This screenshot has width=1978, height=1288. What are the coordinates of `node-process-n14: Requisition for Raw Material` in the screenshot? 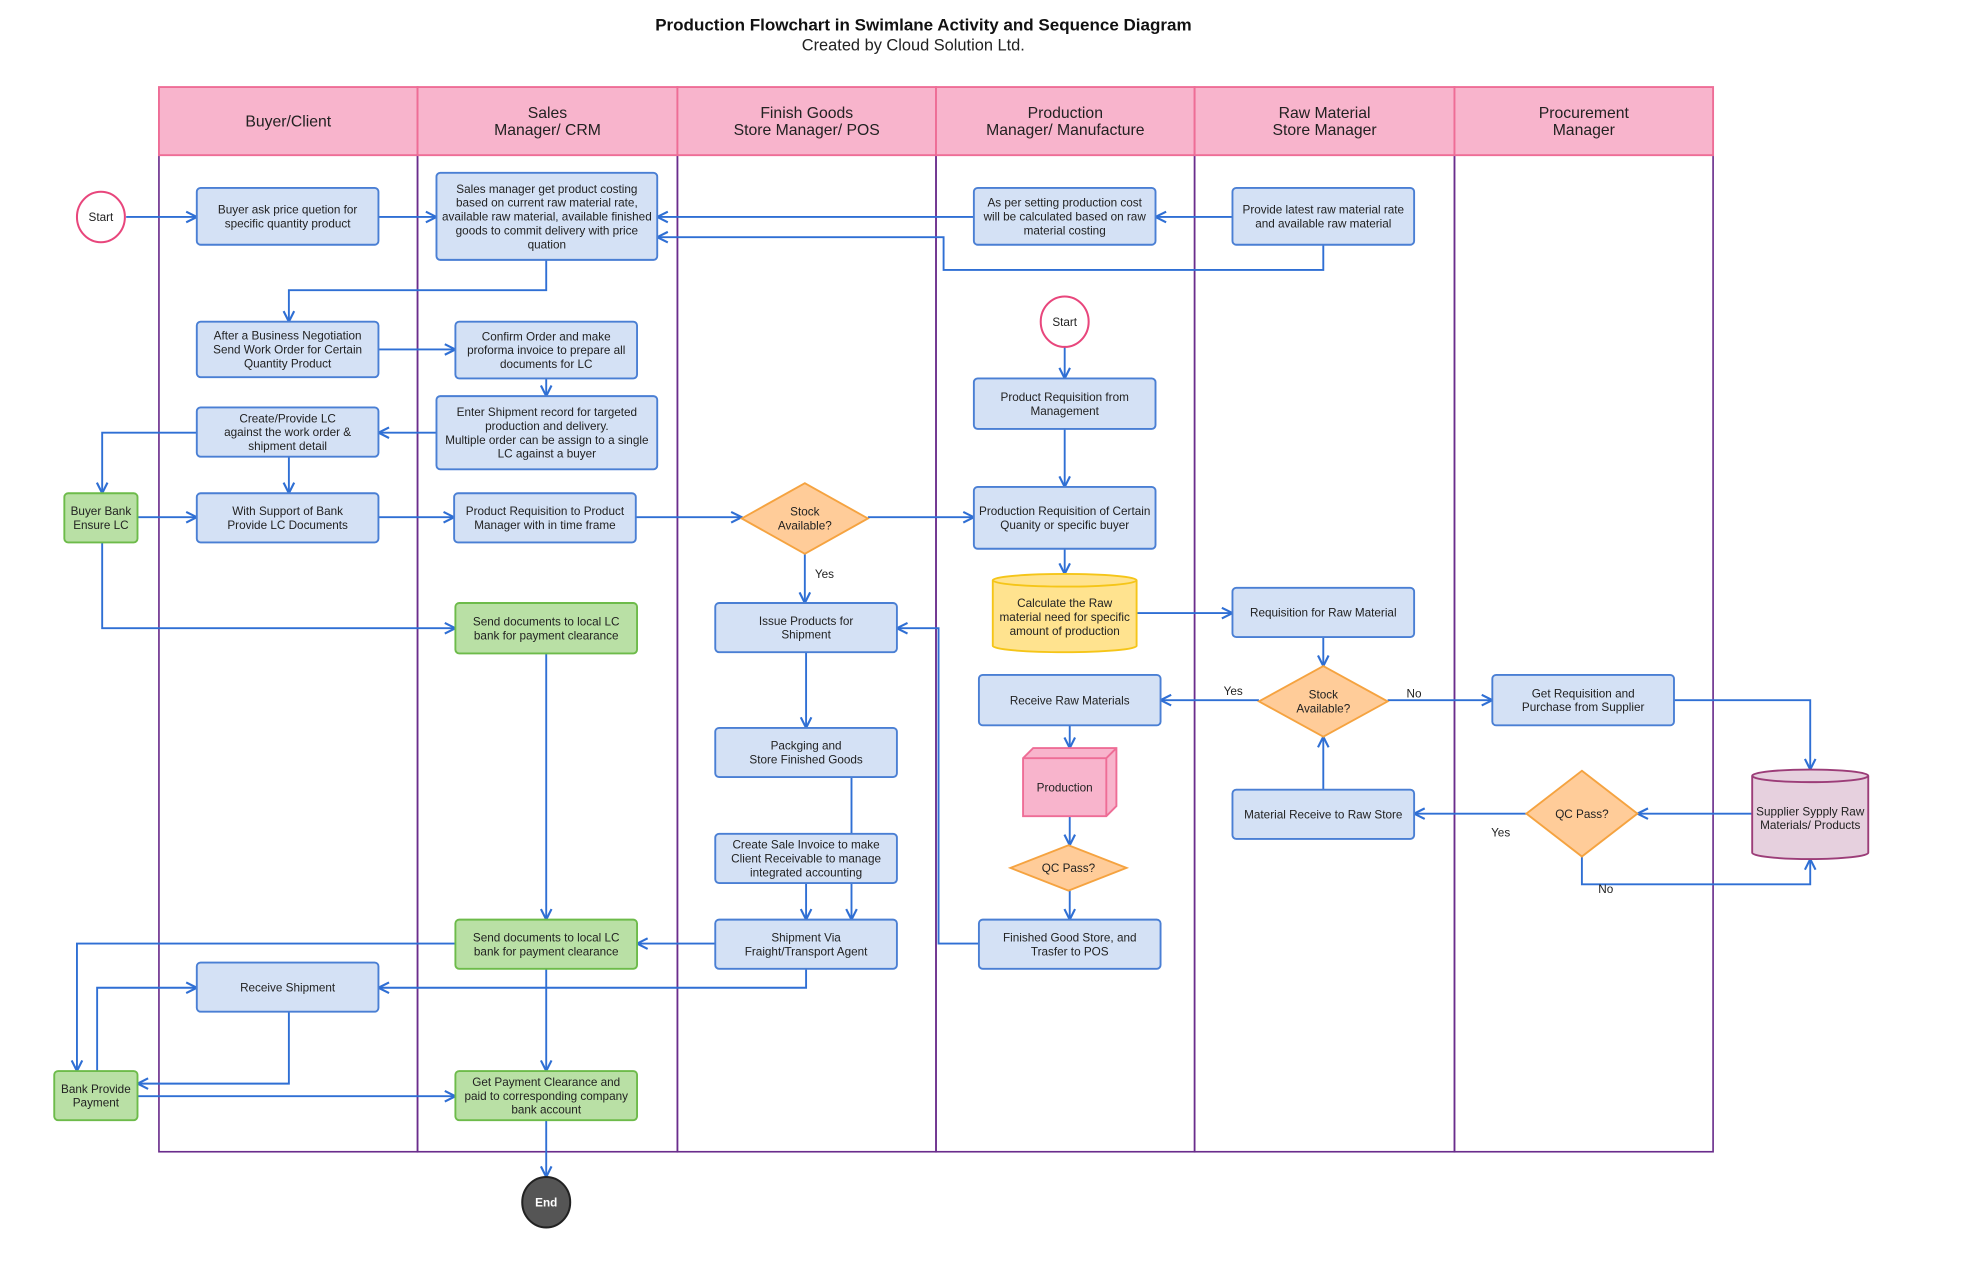 It's located at (1323, 612).